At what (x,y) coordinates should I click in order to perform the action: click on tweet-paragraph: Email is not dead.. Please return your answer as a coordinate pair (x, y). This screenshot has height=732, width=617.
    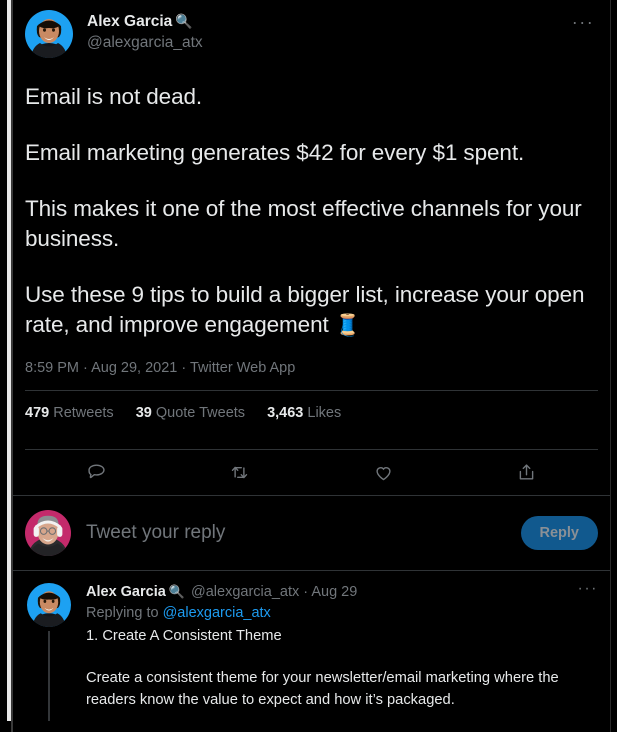
    Looking at the image, I should click on (114, 96).